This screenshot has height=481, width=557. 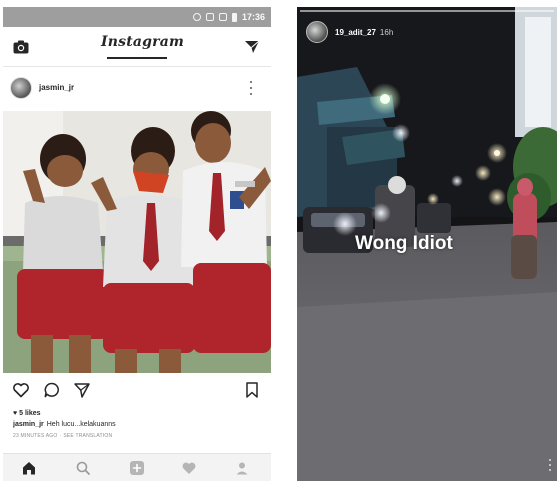 What do you see at coordinates (35, 436) in the screenshot?
I see `post-time-ago: 23 MINUTES AGO` at bounding box center [35, 436].